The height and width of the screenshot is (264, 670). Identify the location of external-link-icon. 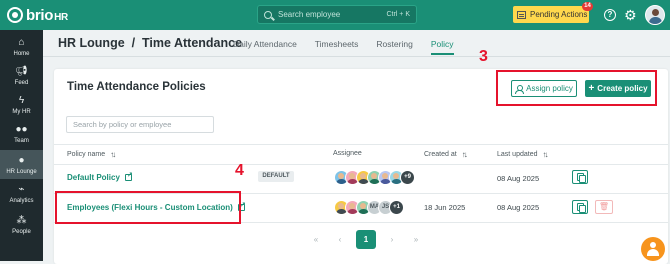
(128, 176).